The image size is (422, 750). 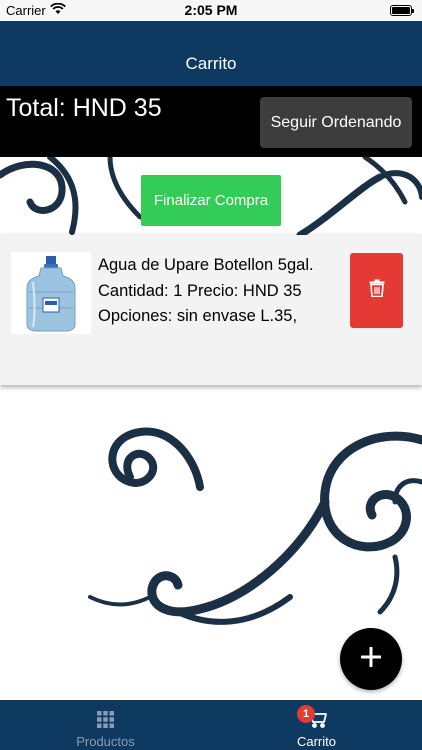 I want to click on tab-carrito: Carrito 1, so click(x=316, y=725).